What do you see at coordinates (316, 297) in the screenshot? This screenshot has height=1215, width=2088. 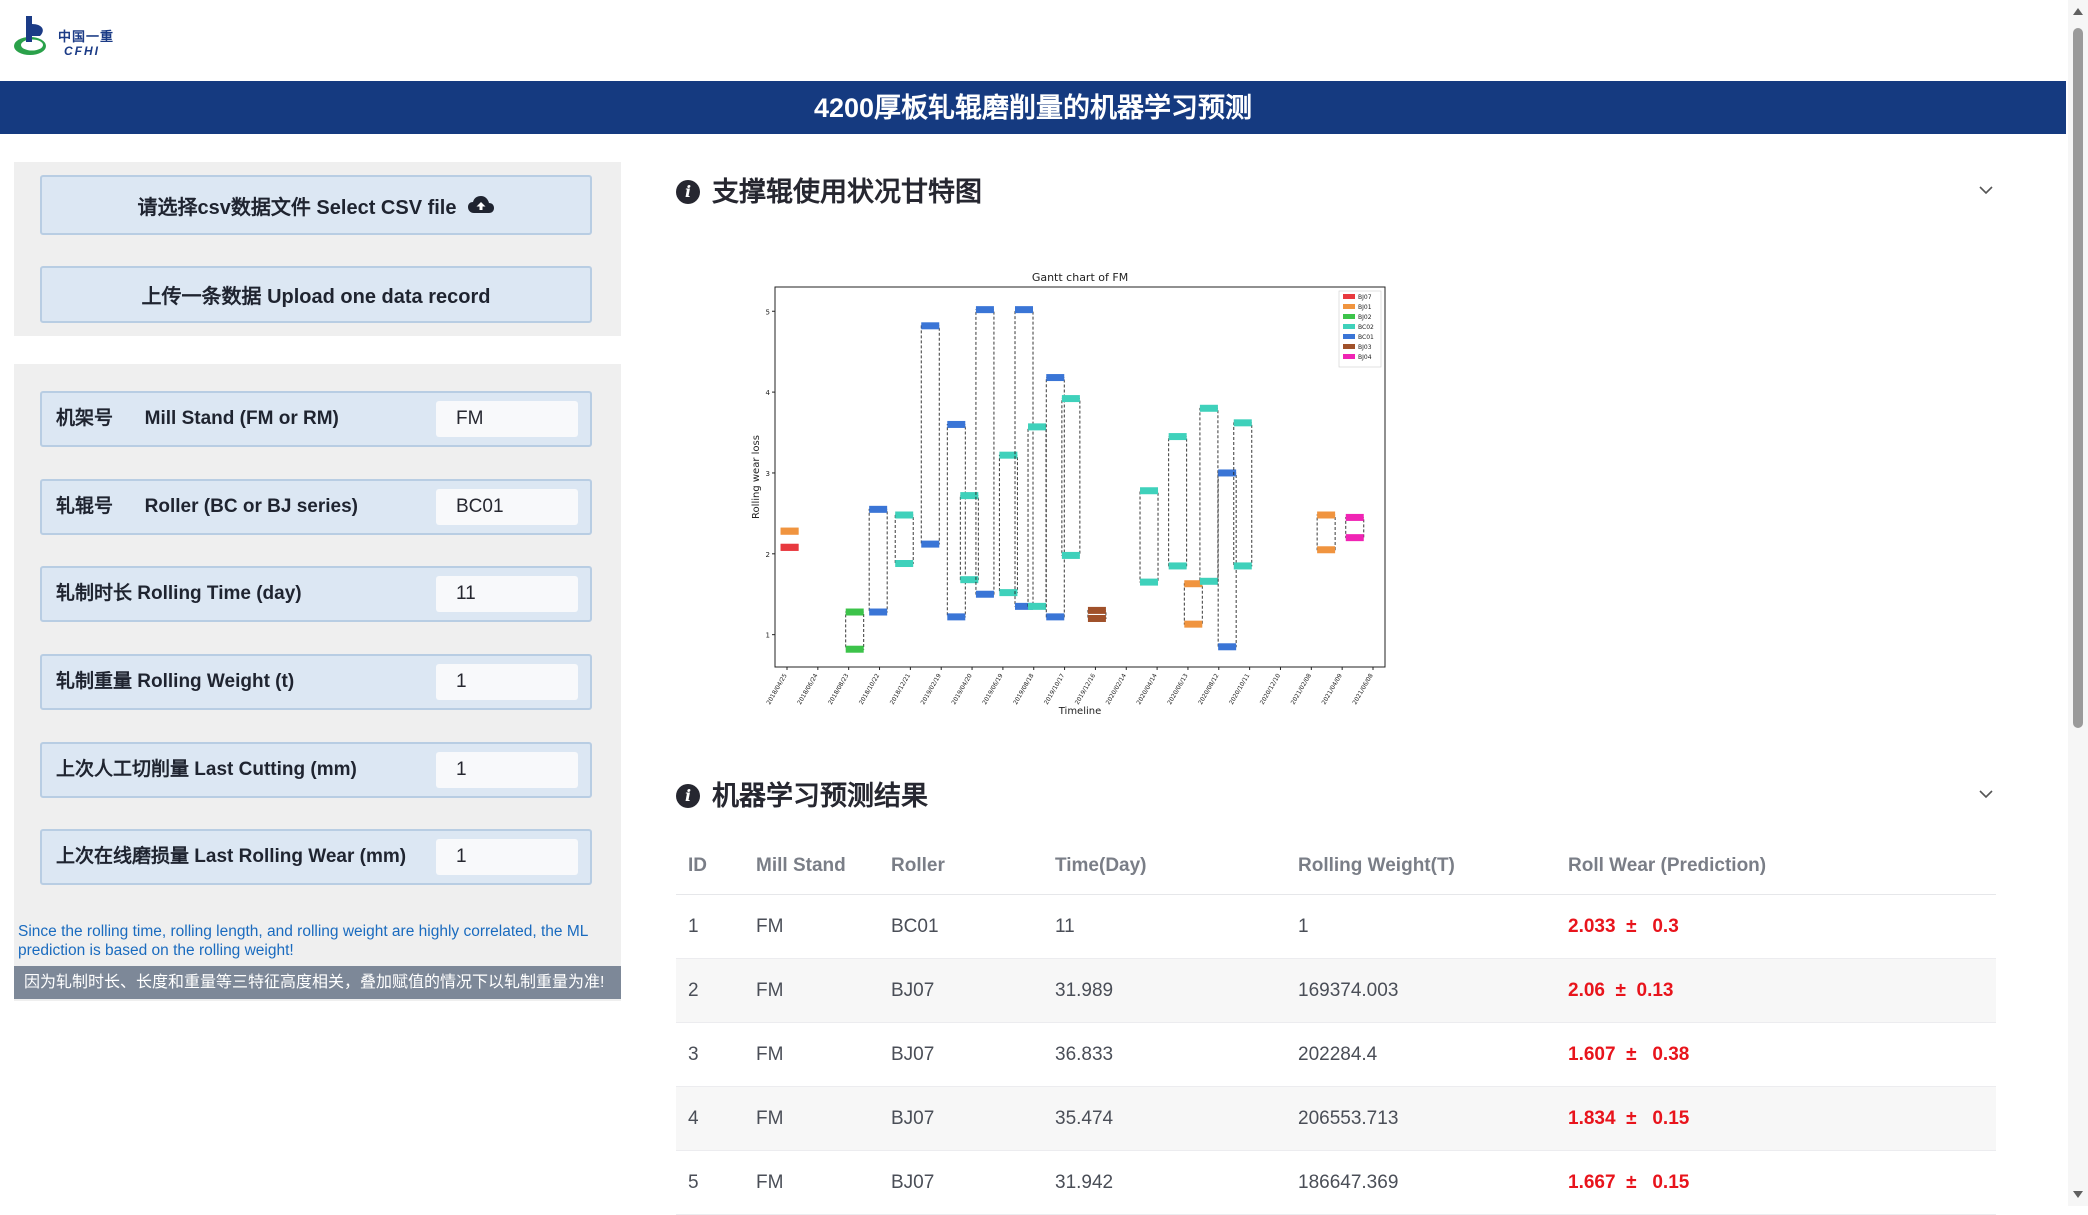 I see `upload-one-record-label: 上传一条数据 Upload one data record` at bounding box center [316, 297].